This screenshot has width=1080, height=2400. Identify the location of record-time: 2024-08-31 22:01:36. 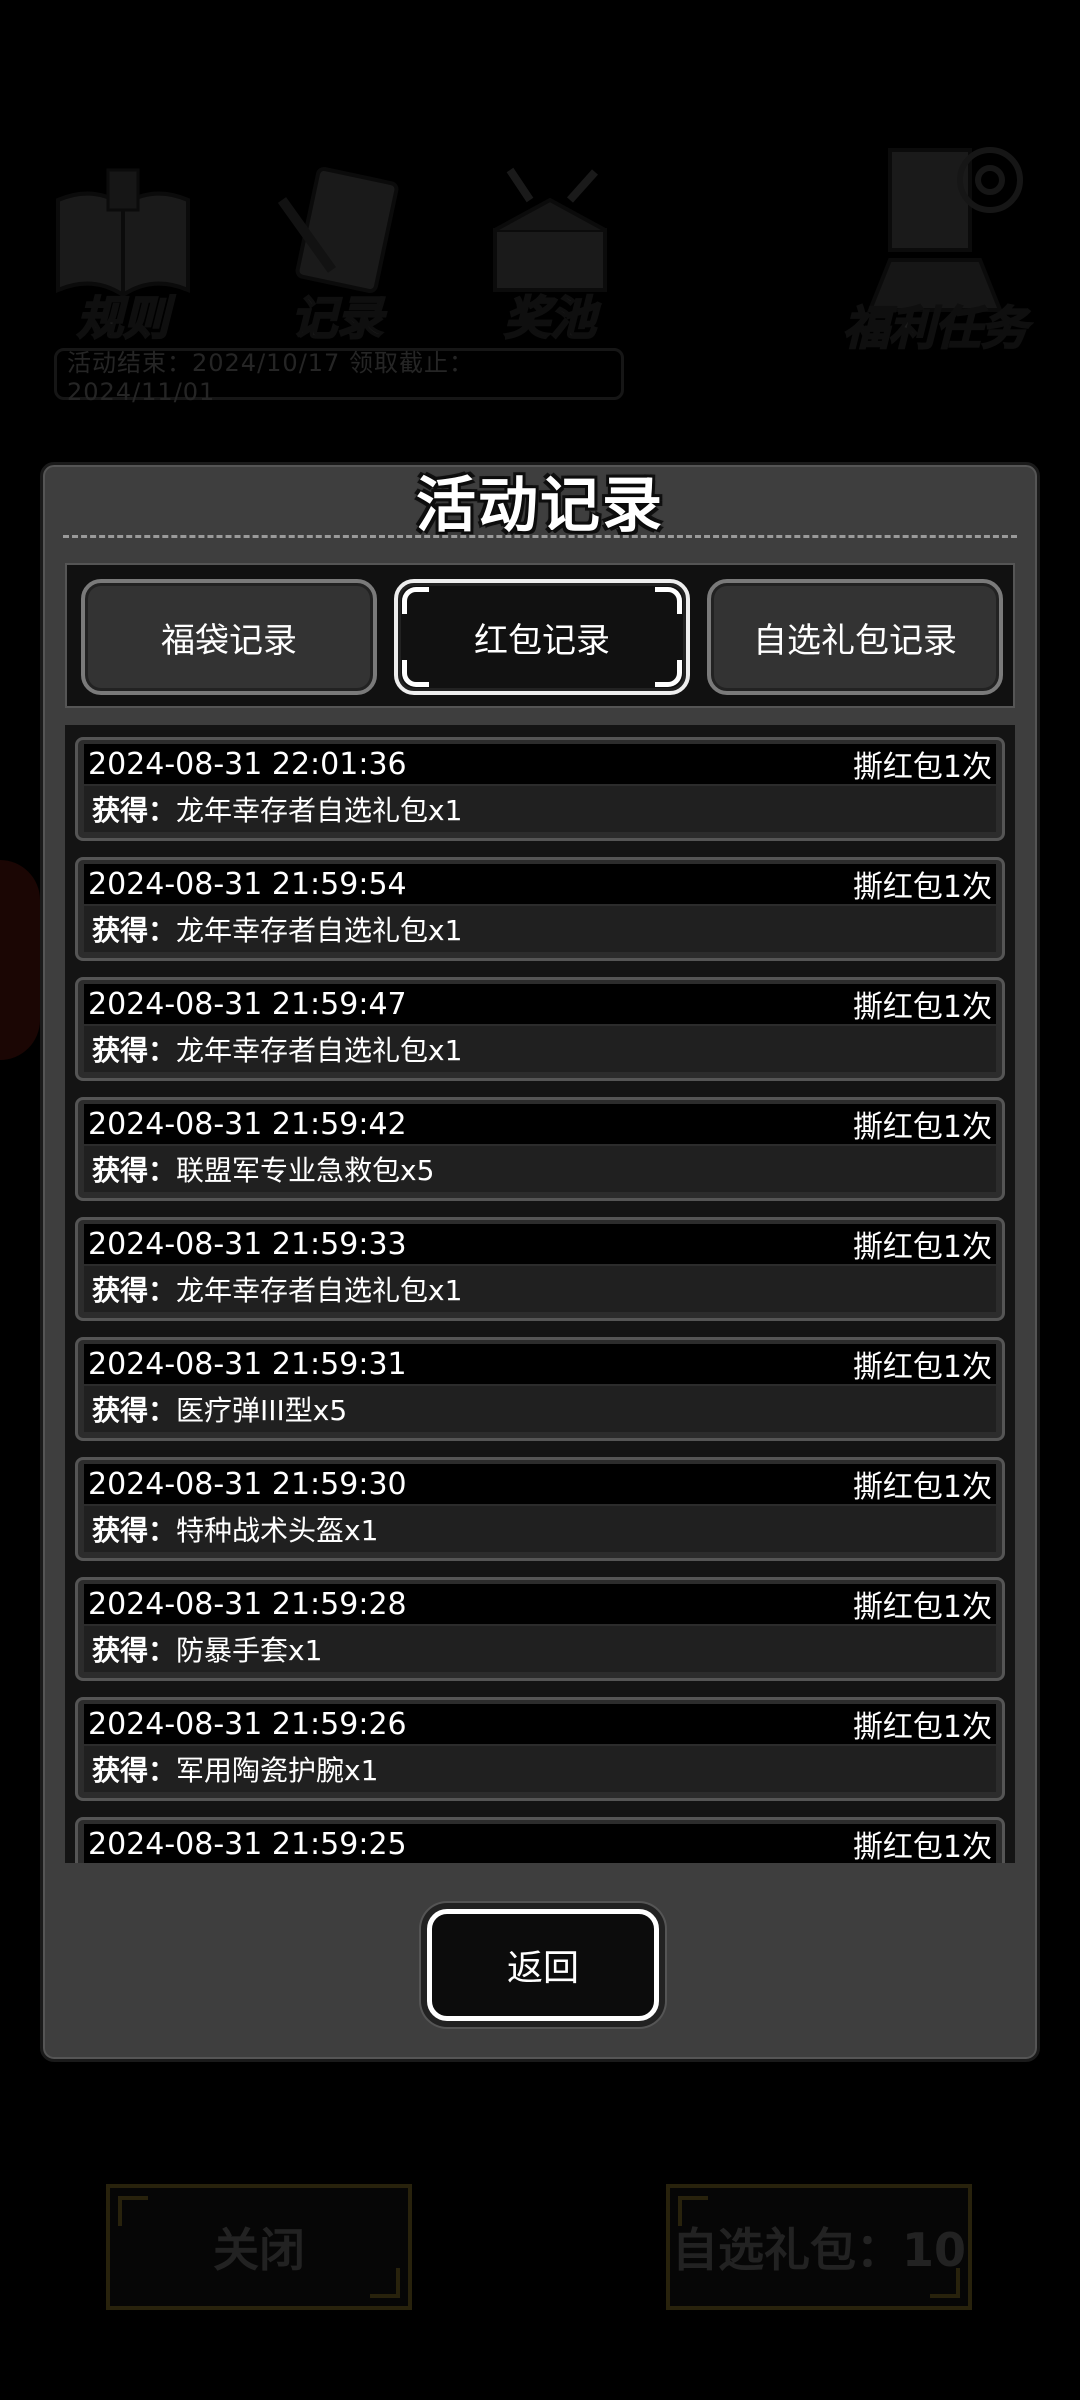
(247, 764).